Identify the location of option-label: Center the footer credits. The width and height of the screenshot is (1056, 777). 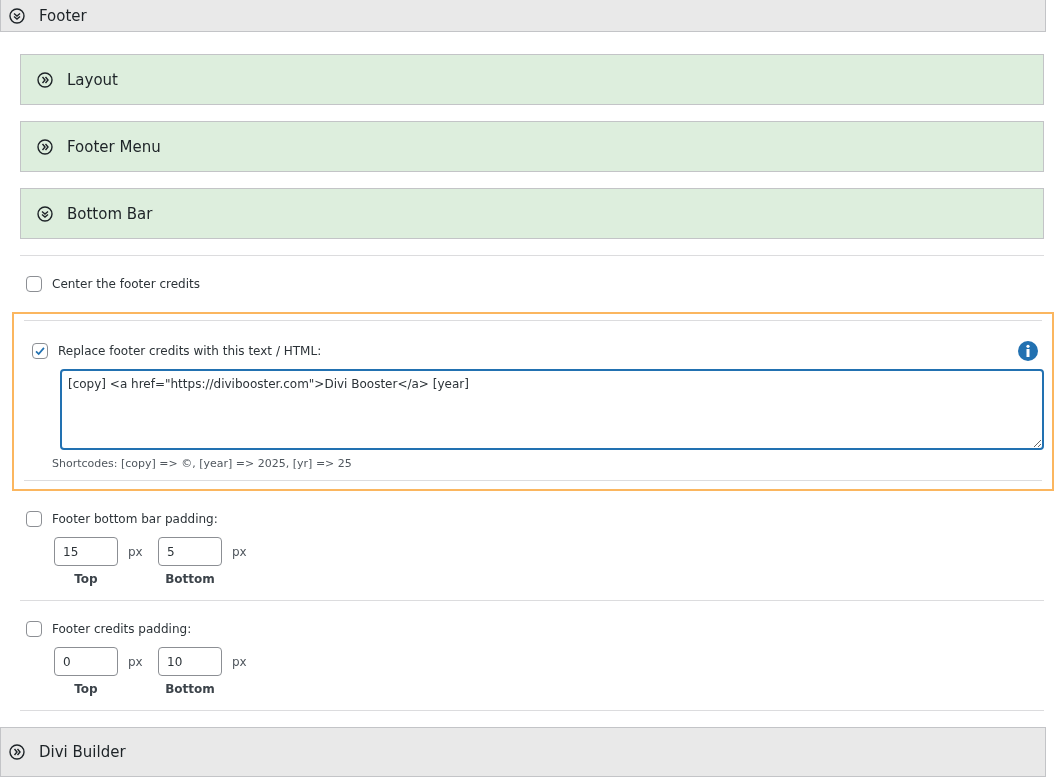
(126, 284).